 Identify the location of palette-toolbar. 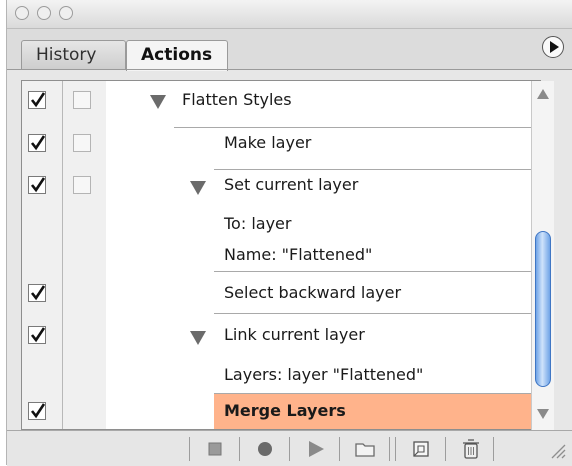
(289, 448).